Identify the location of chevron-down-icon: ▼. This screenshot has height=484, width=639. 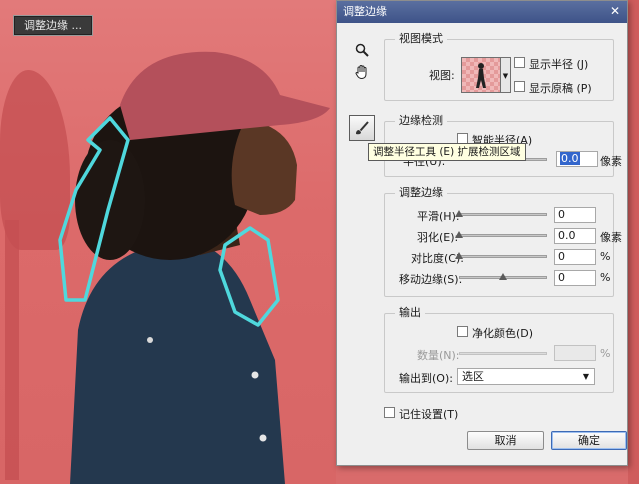
(585, 376).